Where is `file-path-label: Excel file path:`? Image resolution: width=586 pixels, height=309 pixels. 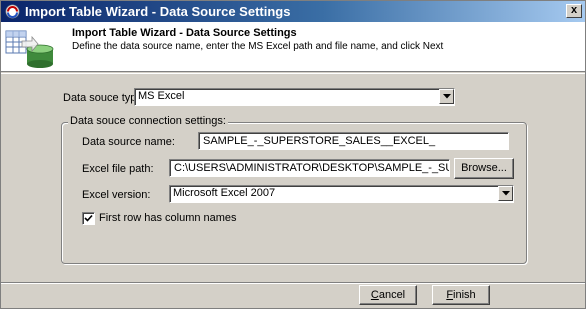 file-path-label: Excel file path: is located at coordinates (118, 169).